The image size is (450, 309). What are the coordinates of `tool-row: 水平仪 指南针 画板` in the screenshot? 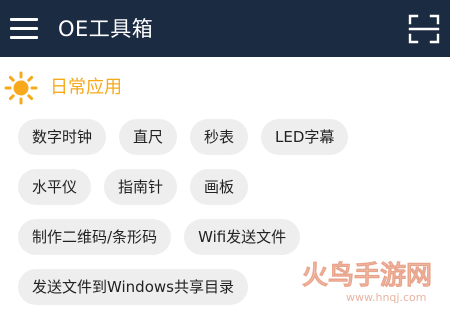 It's located at (133, 187).